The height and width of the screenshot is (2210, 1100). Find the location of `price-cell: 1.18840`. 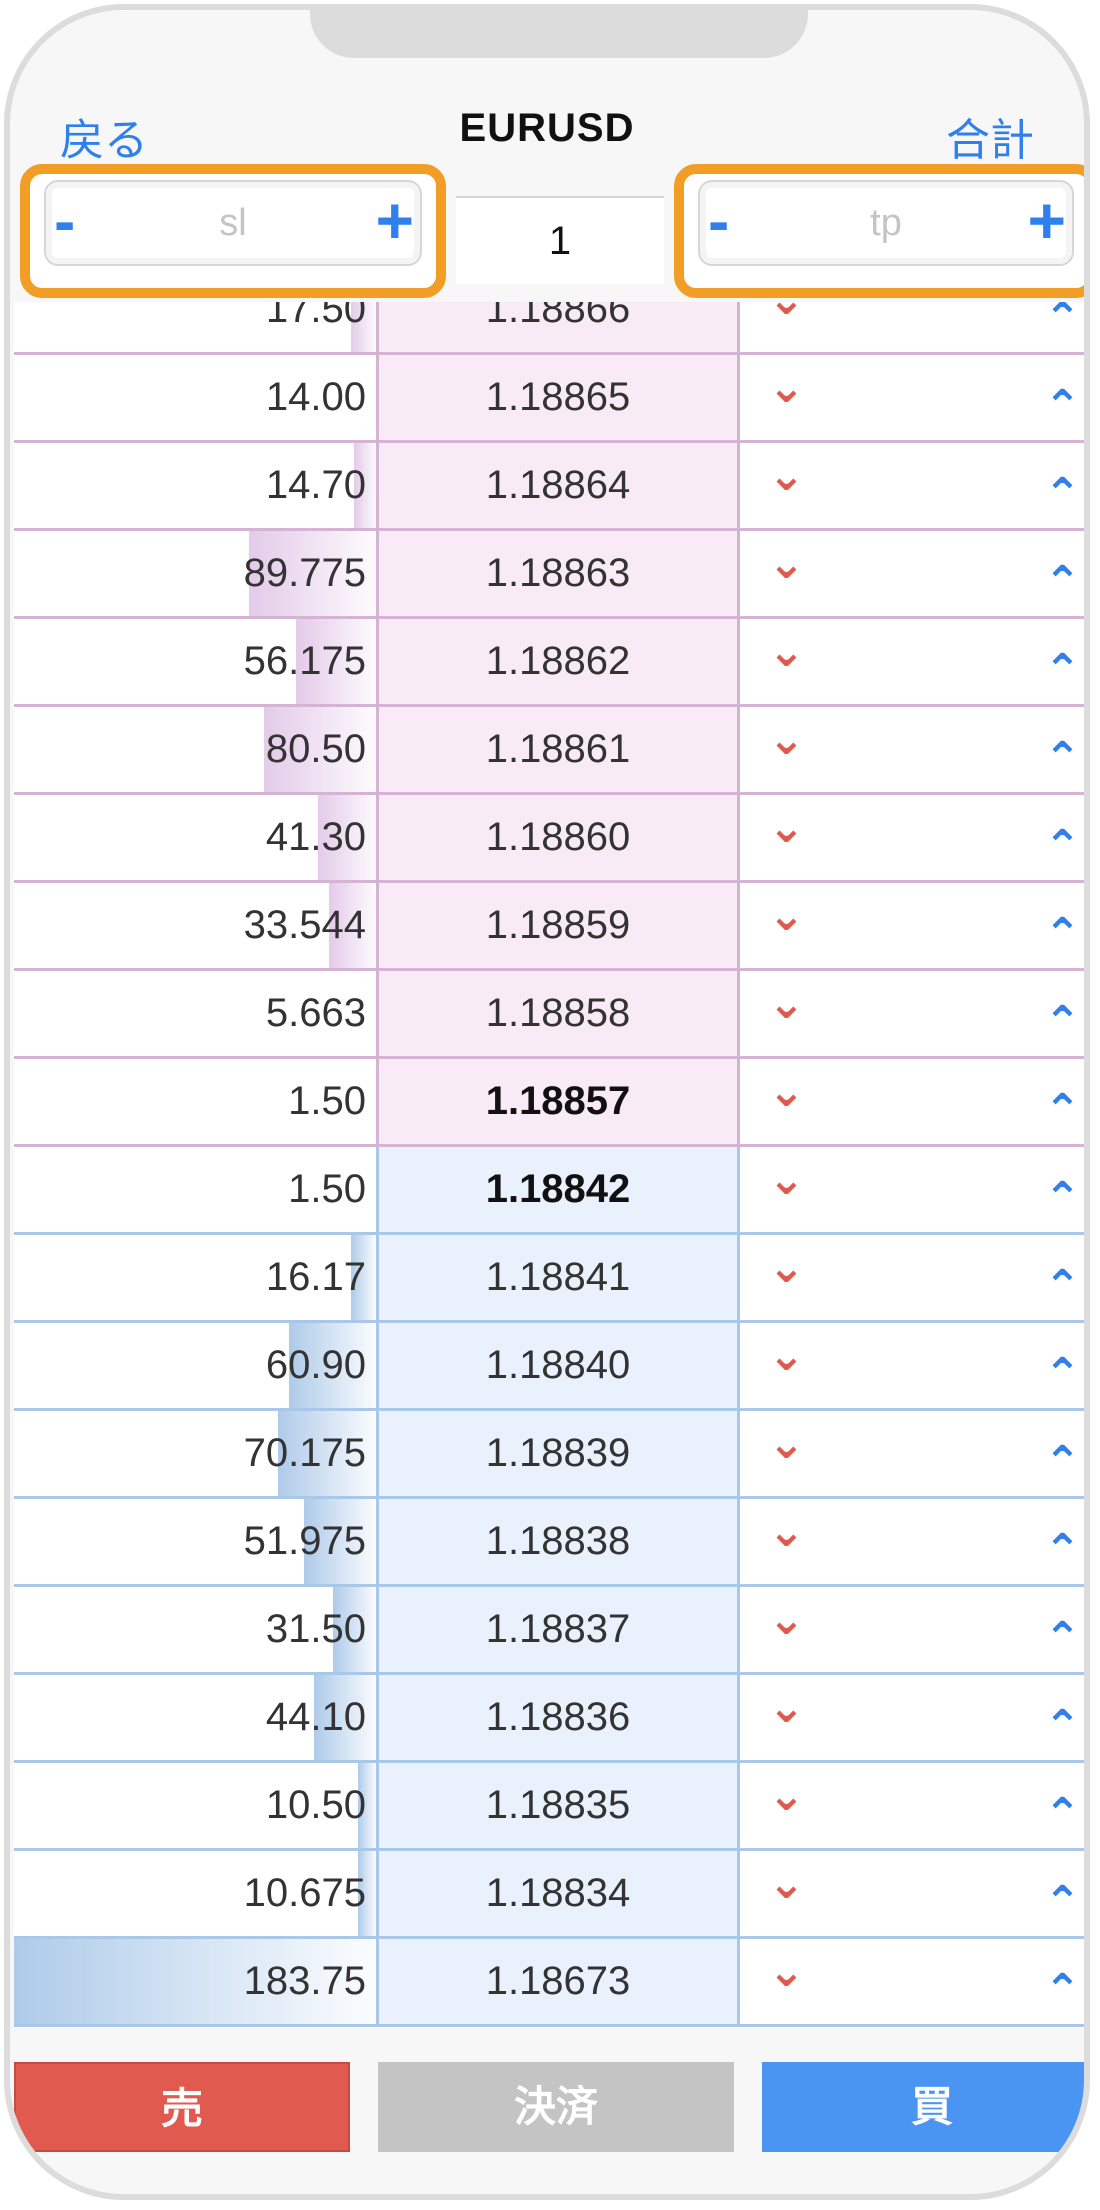

price-cell: 1.18840 is located at coordinates (558, 1365).